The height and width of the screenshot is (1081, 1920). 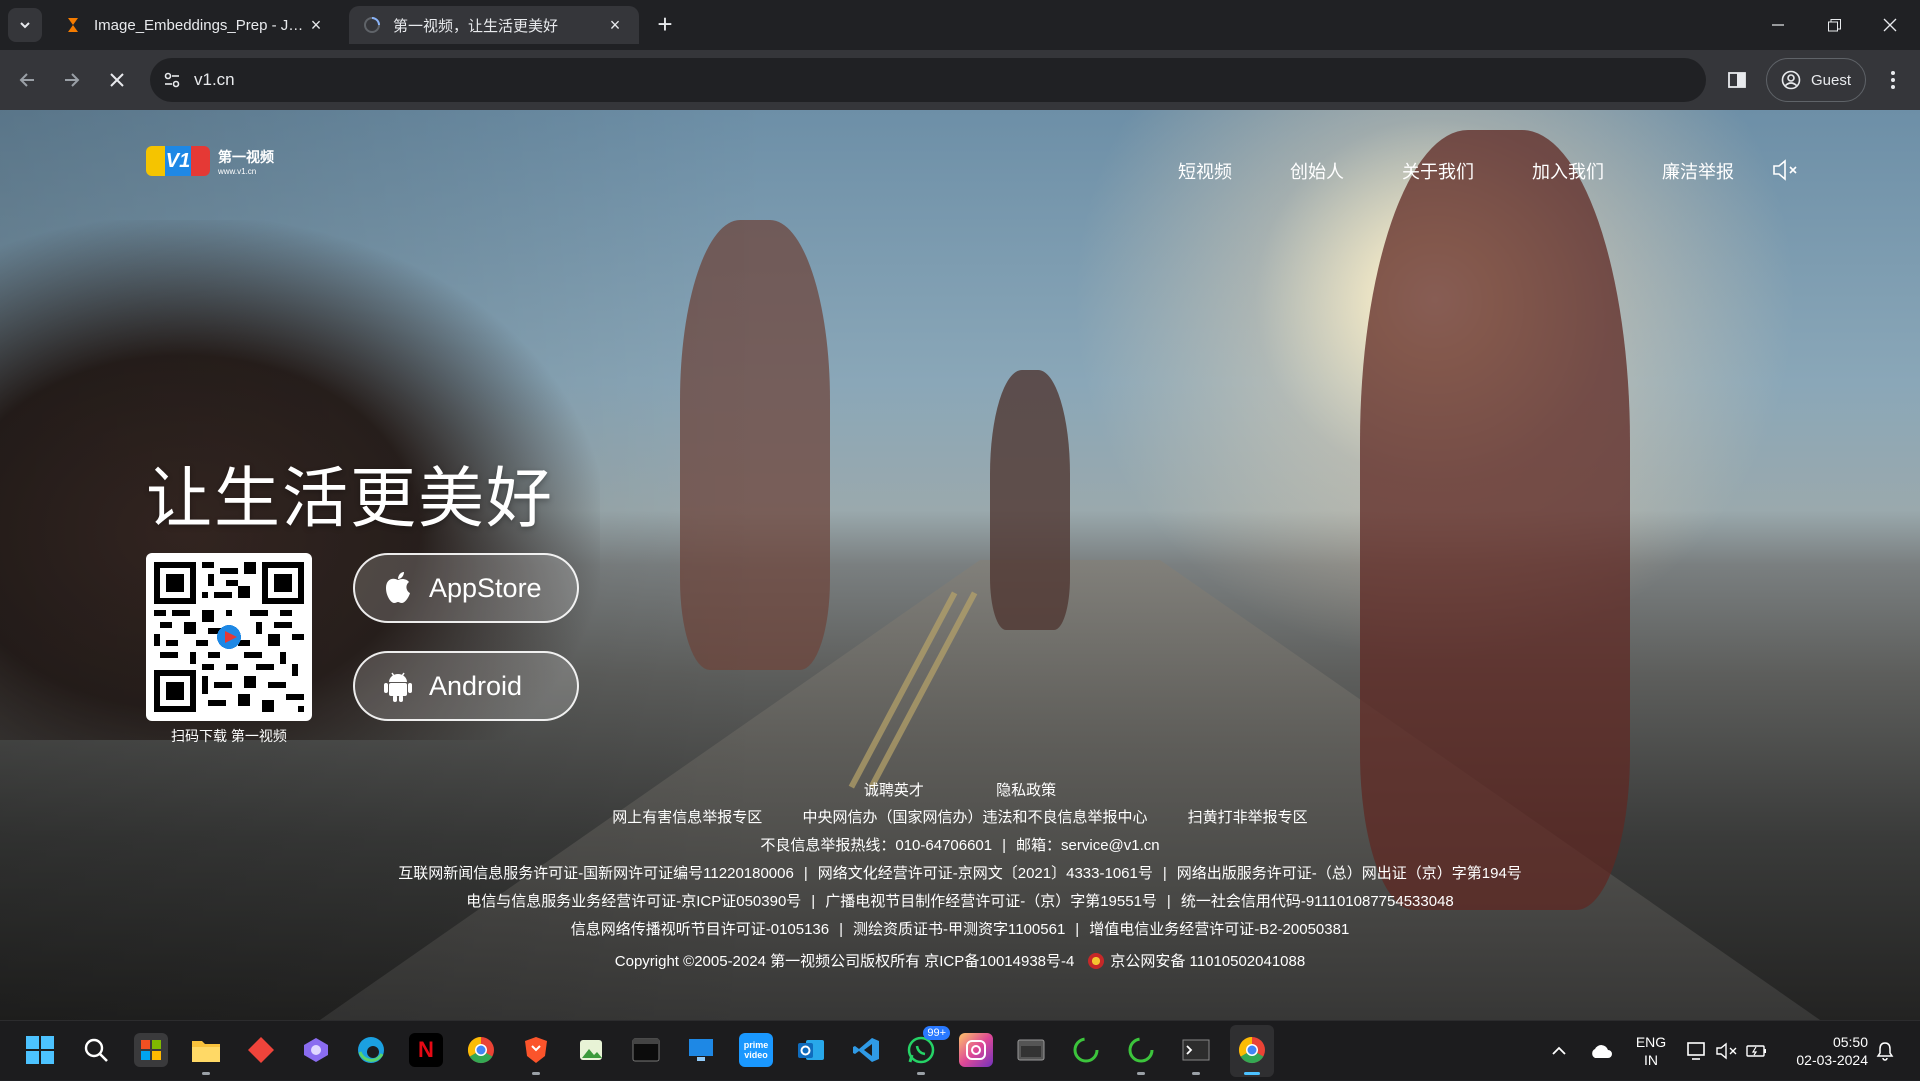 What do you see at coordinates (229, 637) in the screenshot?
I see `qr-code-icon` at bounding box center [229, 637].